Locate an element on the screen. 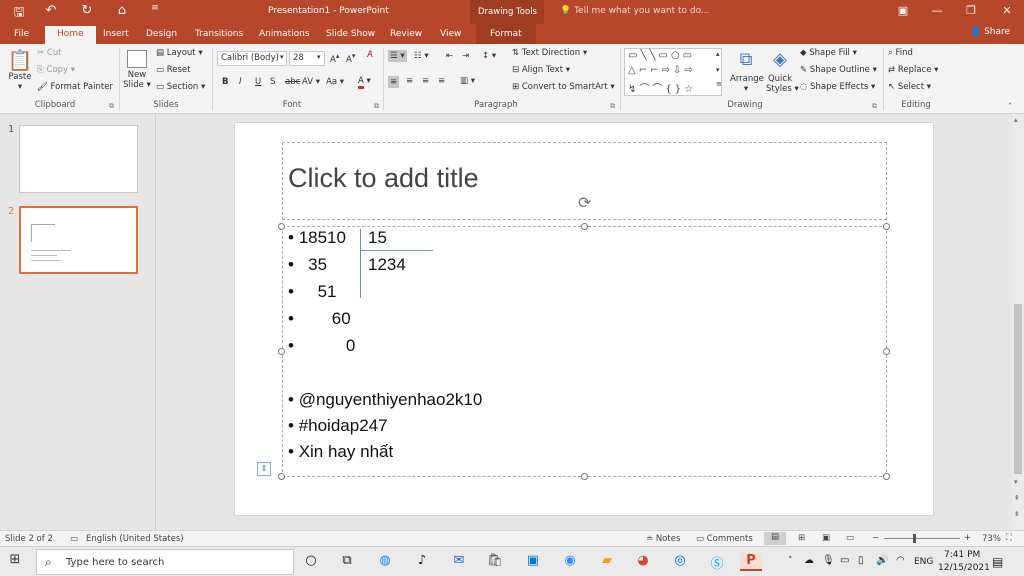 The image size is (1024, 576). tab-view: View is located at coordinates (450, 35).